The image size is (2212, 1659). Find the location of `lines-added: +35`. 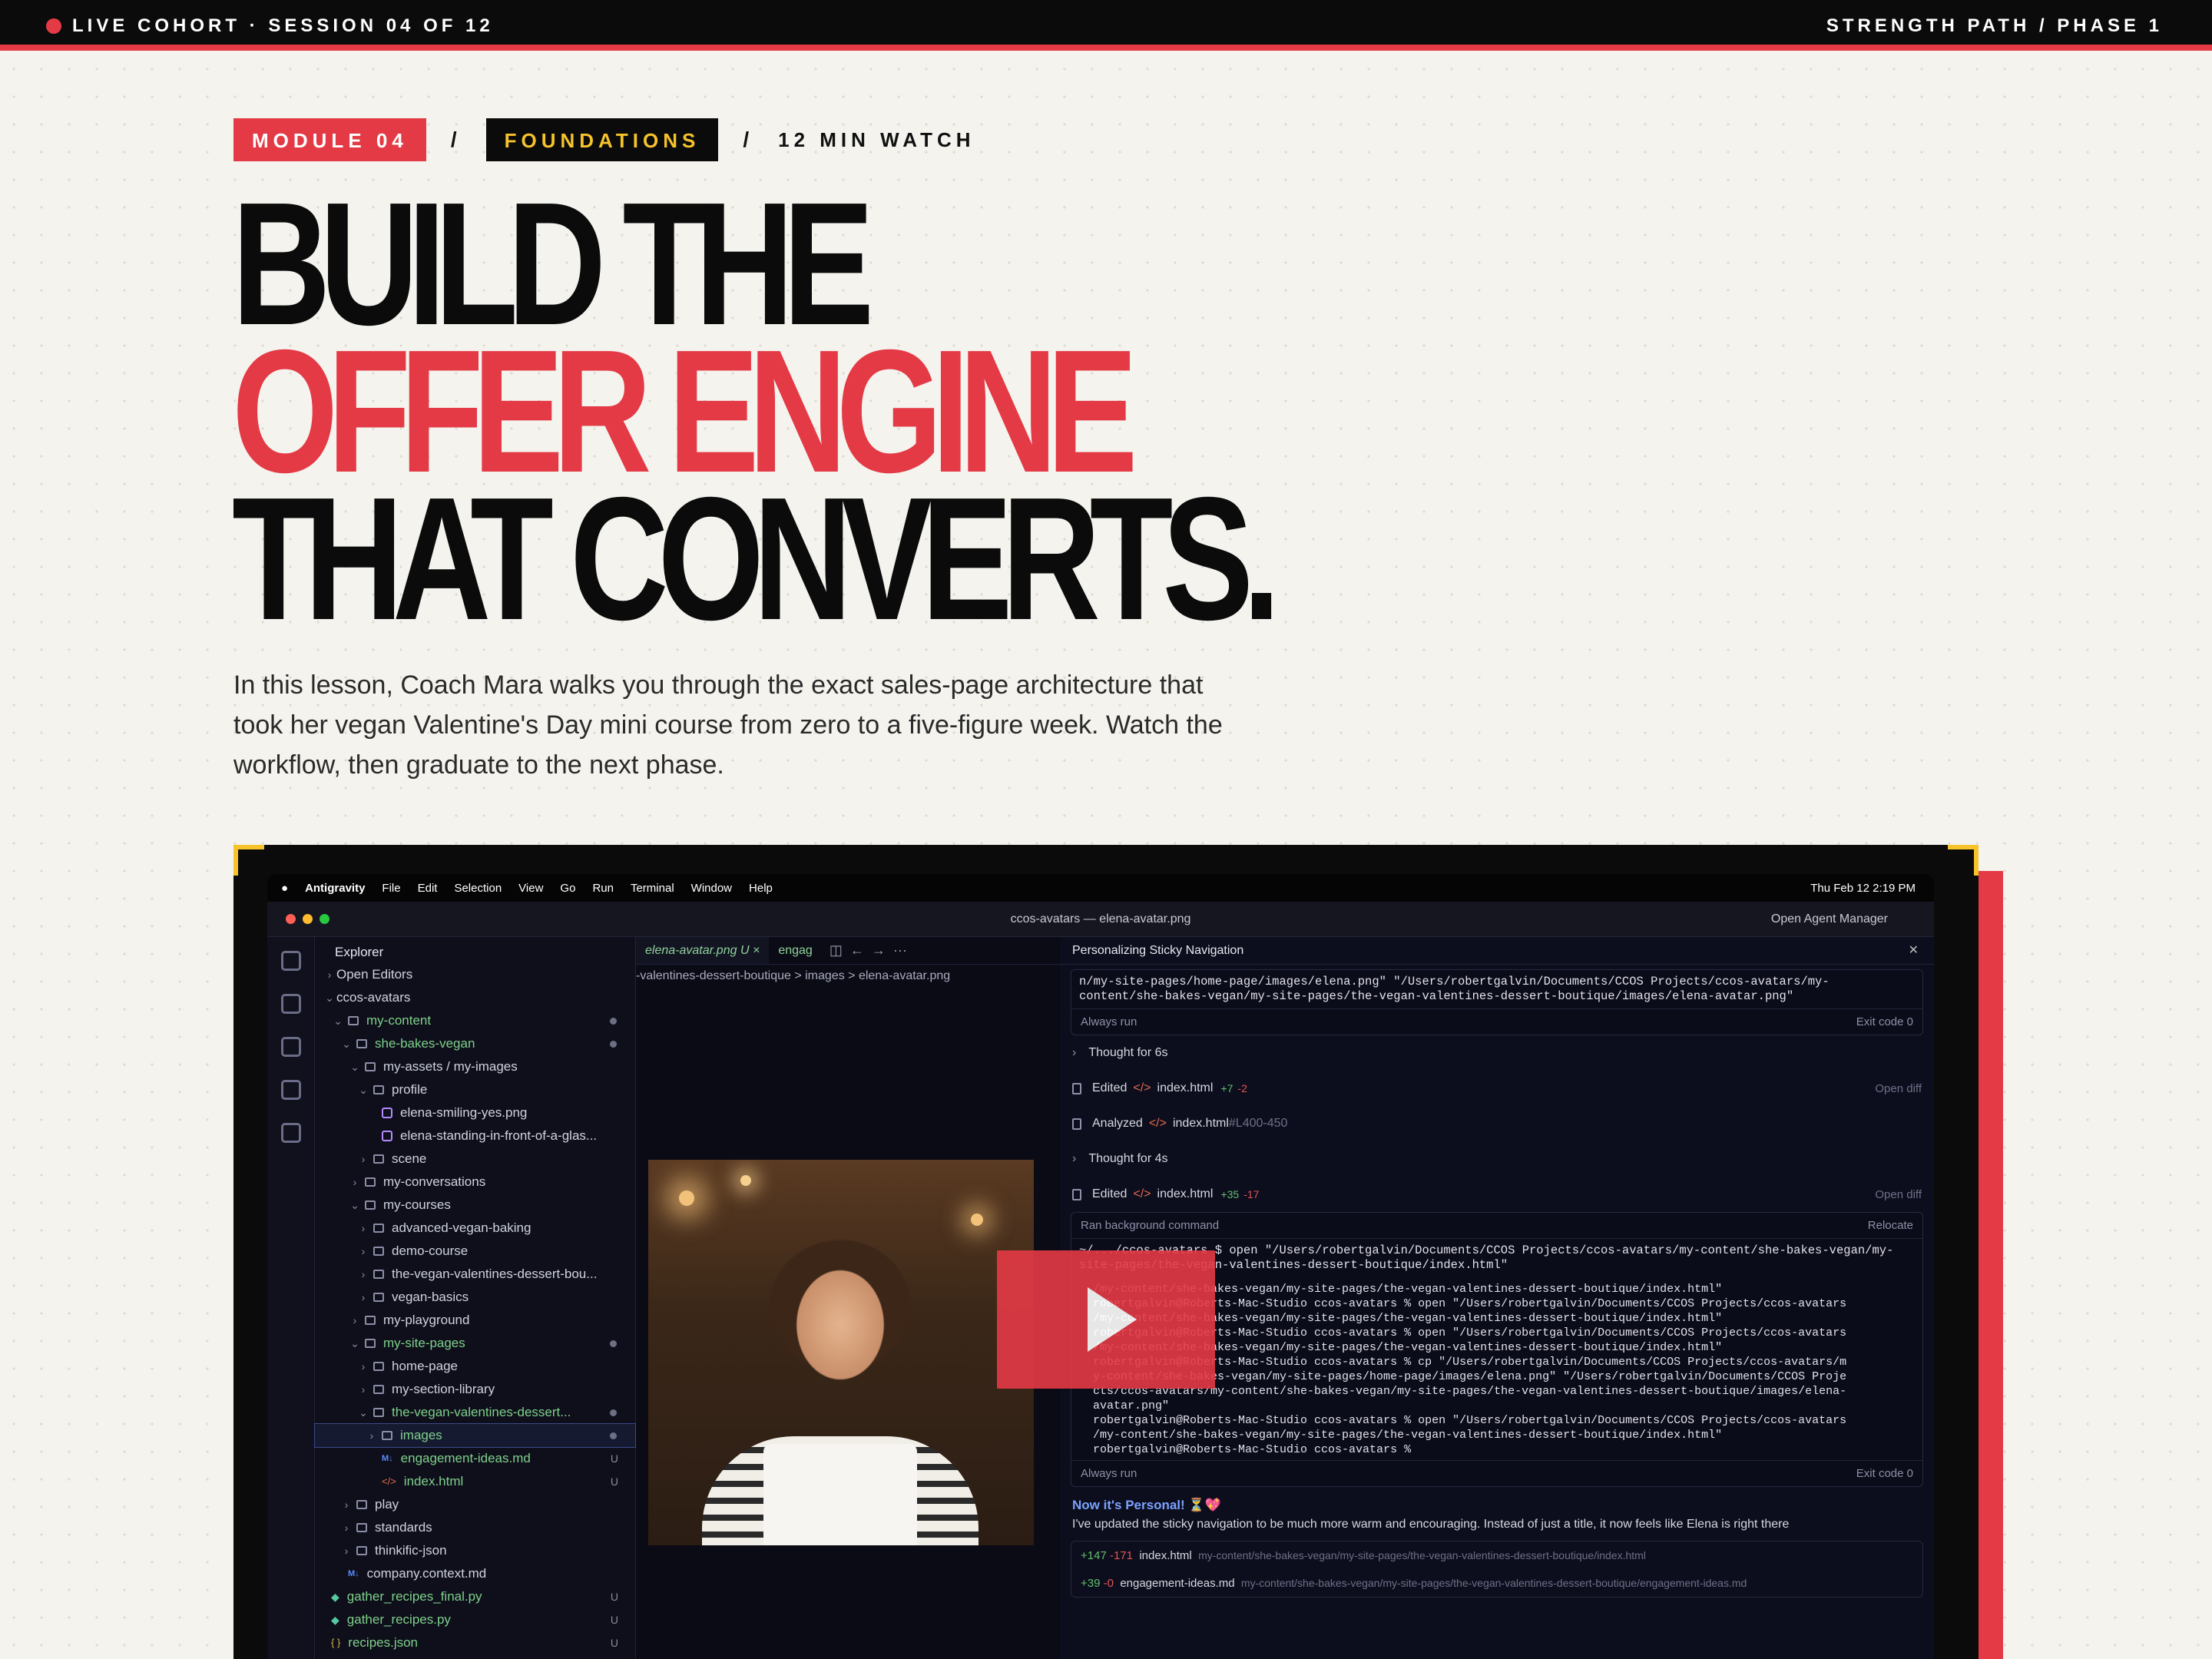

lines-added: +35 is located at coordinates (1230, 1194).